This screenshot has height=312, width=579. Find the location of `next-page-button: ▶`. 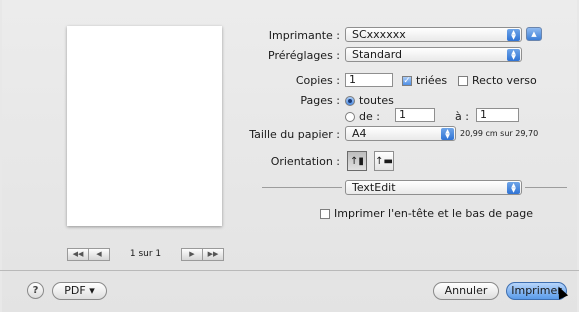

next-page-button: ▶ is located at coordinates (192, 254).